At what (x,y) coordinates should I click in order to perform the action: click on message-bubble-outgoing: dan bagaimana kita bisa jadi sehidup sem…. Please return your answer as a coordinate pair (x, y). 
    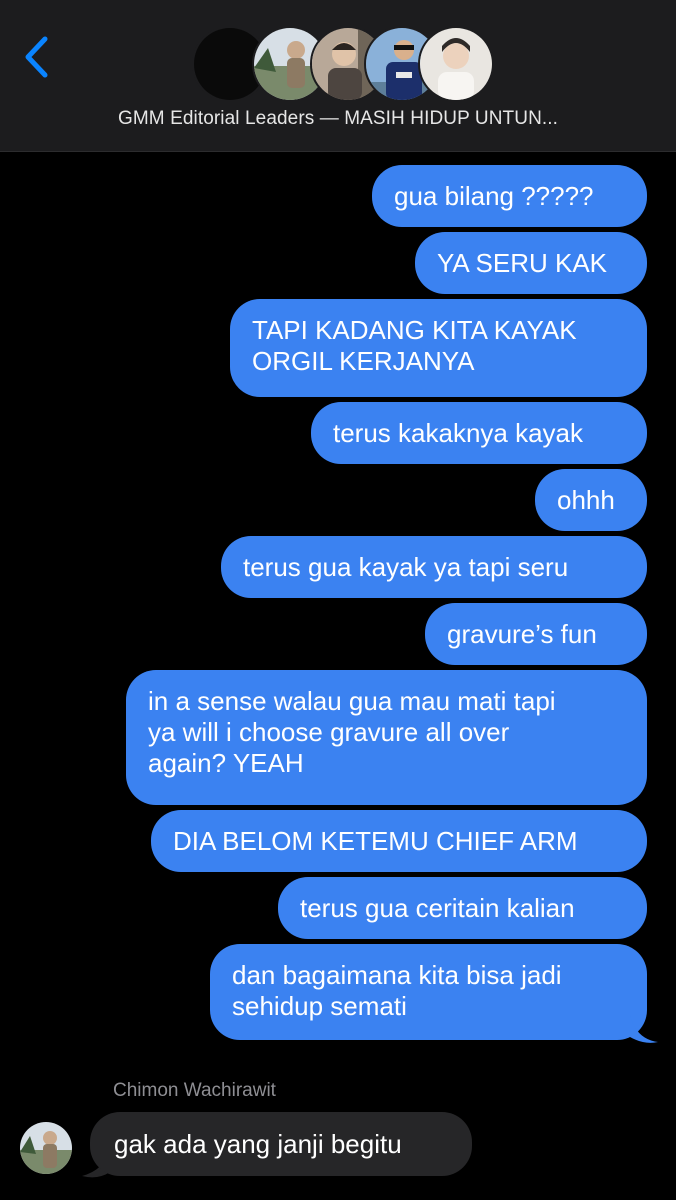
    Looking at the image, I should click on (428, 992).